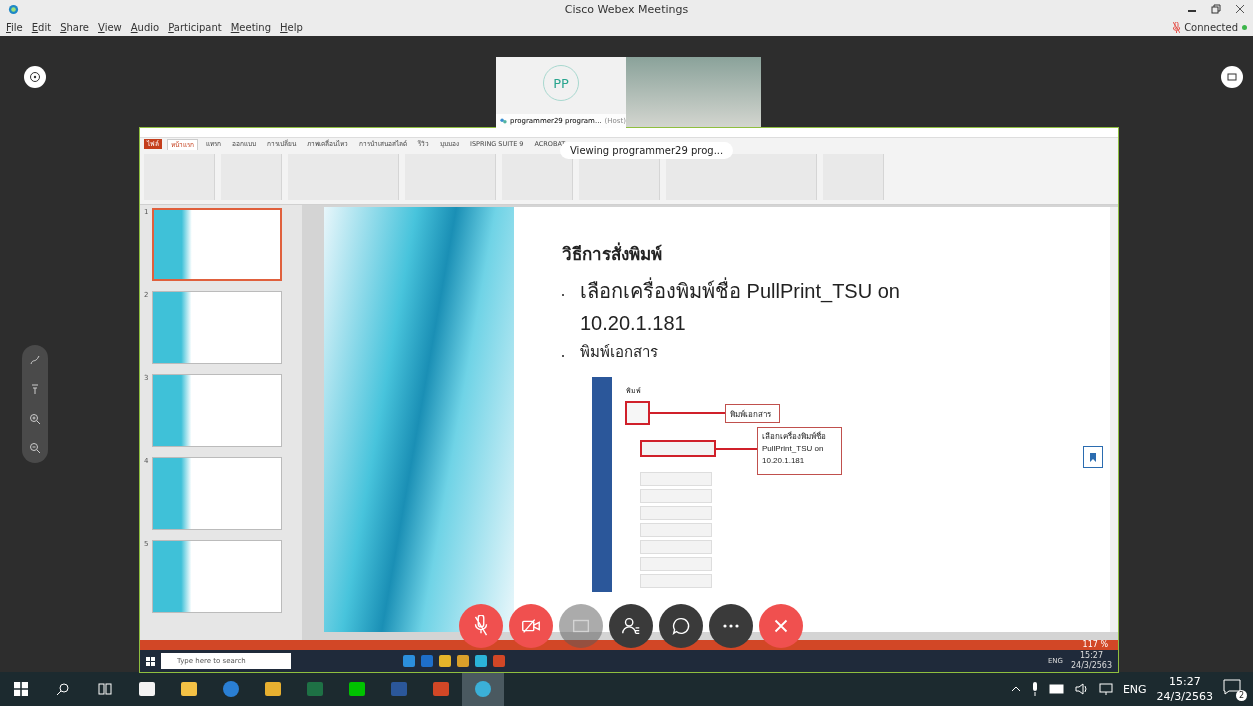  I want to click on bullet-text: พิมพ์เอกสาร, so click(619, 352).